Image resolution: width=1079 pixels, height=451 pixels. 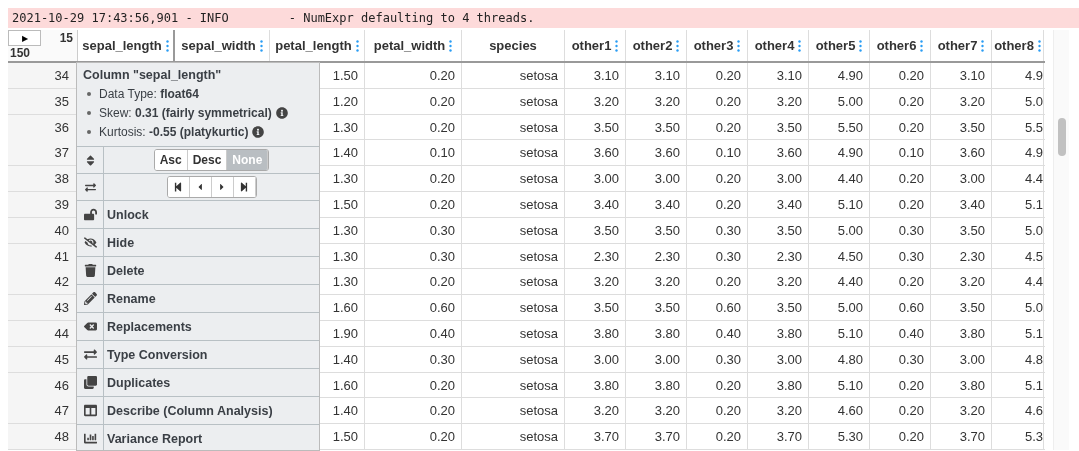 What do you see at coordinates (835, 45) in the screenshot?
I see `column-label: other5` at bounding box center [835, 45].